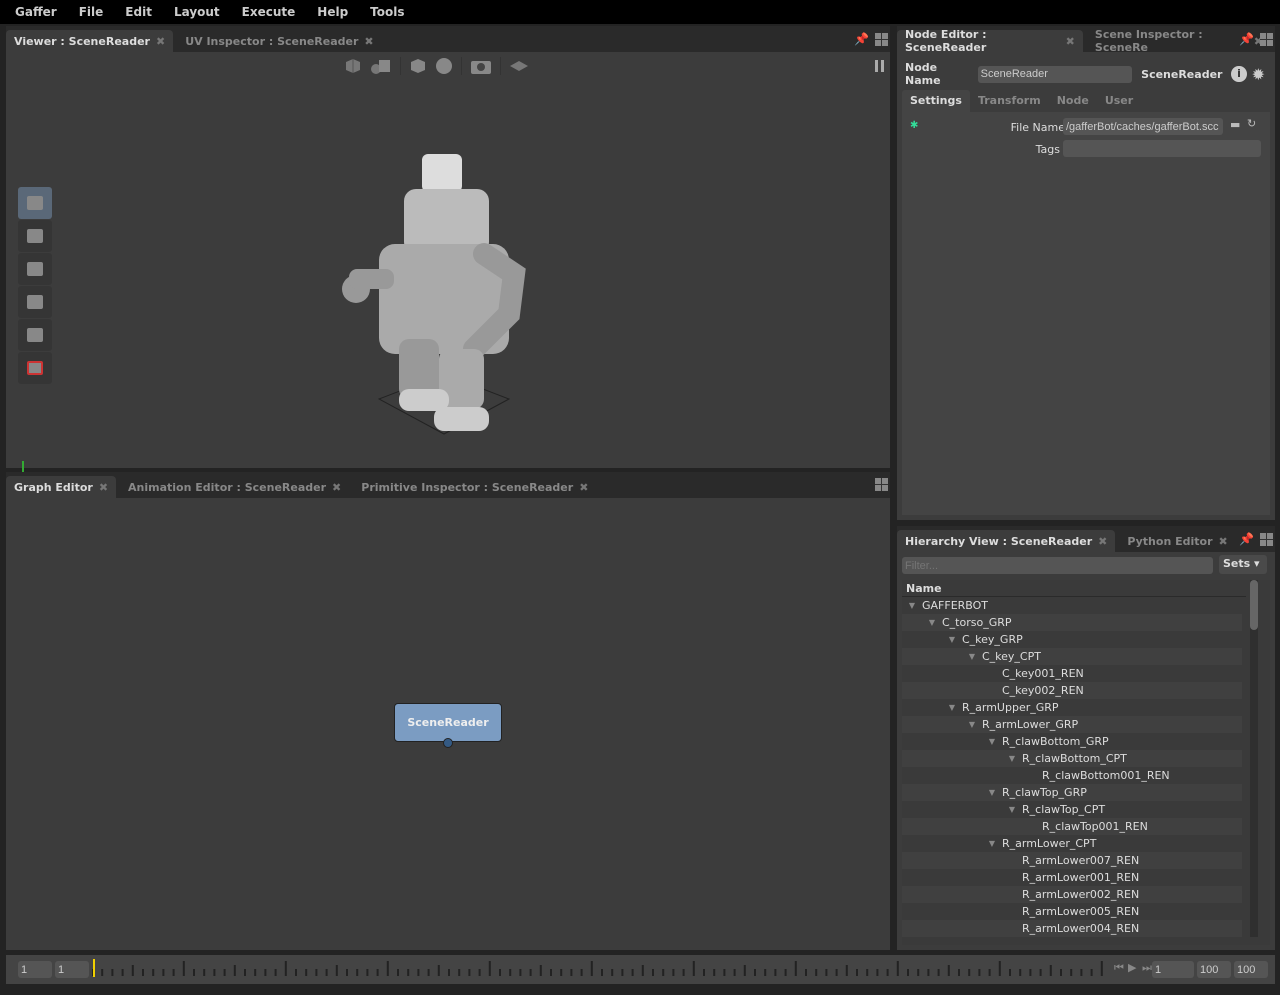 This screenshot has width=1280, height=995. Describe the element at coordinates (1072, 809) in the screenshot. I see `hierarchy-row: ▼ R_clawTop_CPT` at that location.